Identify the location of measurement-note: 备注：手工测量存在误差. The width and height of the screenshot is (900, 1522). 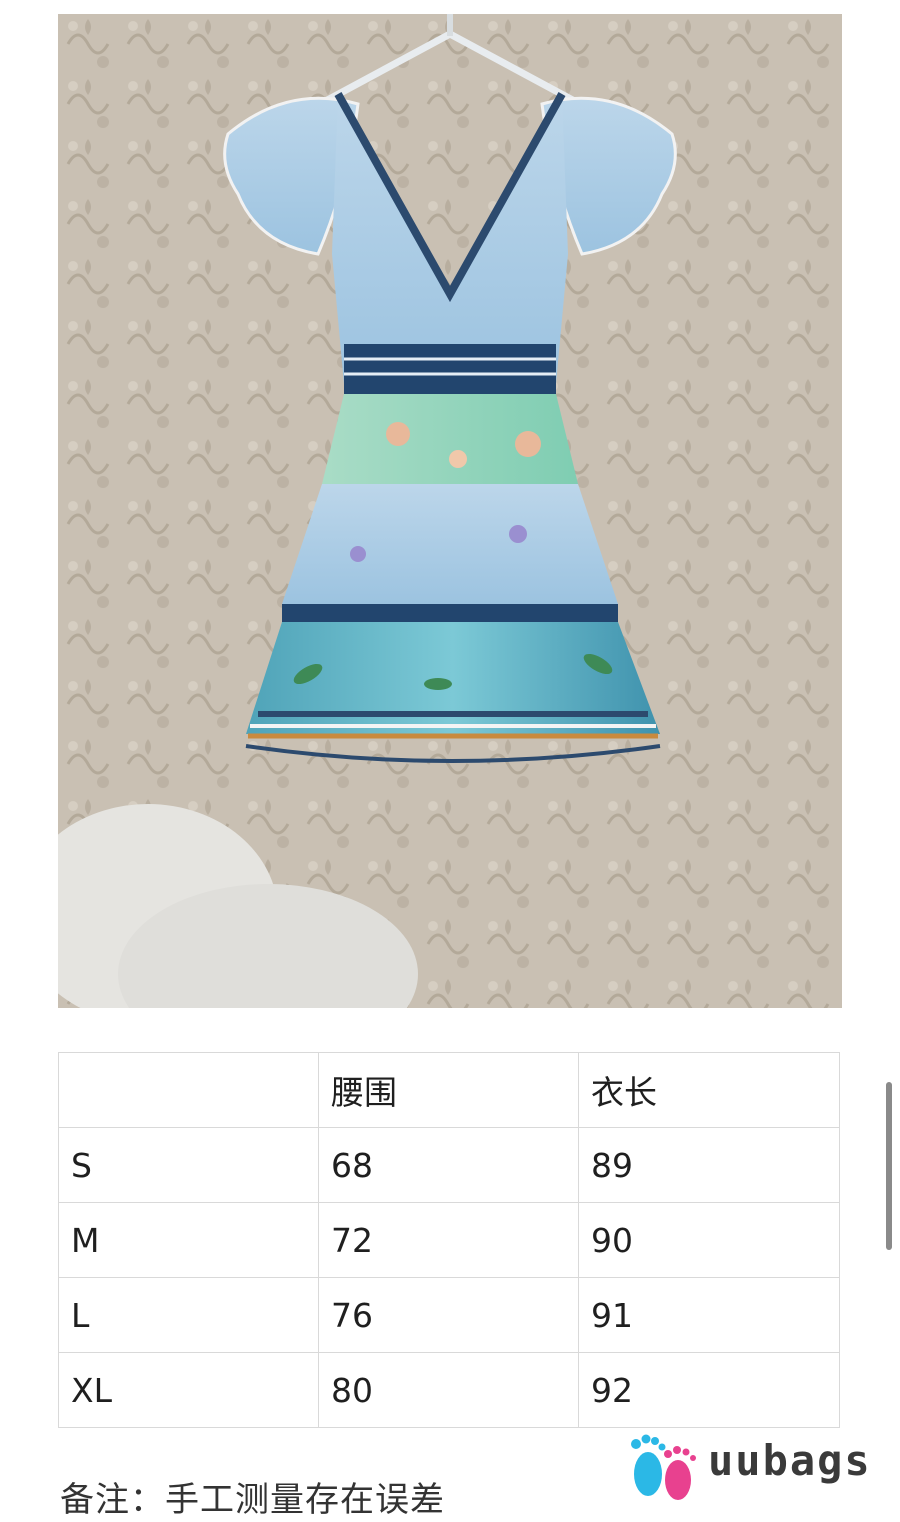
(252, 1500).